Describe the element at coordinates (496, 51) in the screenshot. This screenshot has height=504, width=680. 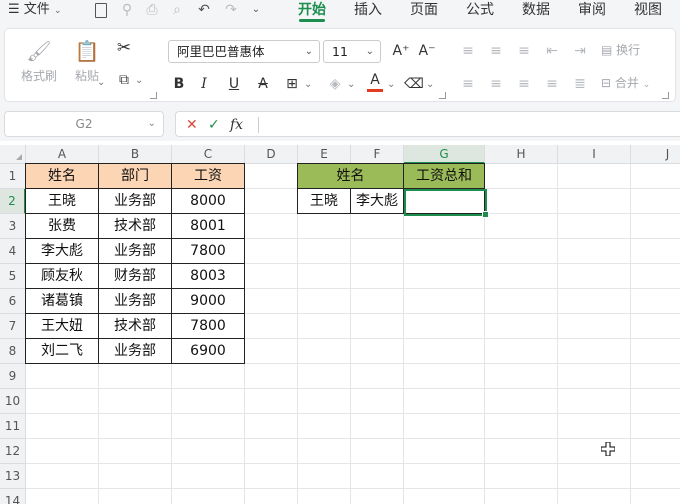
I see `align-middle-icon: ≡` at that location.